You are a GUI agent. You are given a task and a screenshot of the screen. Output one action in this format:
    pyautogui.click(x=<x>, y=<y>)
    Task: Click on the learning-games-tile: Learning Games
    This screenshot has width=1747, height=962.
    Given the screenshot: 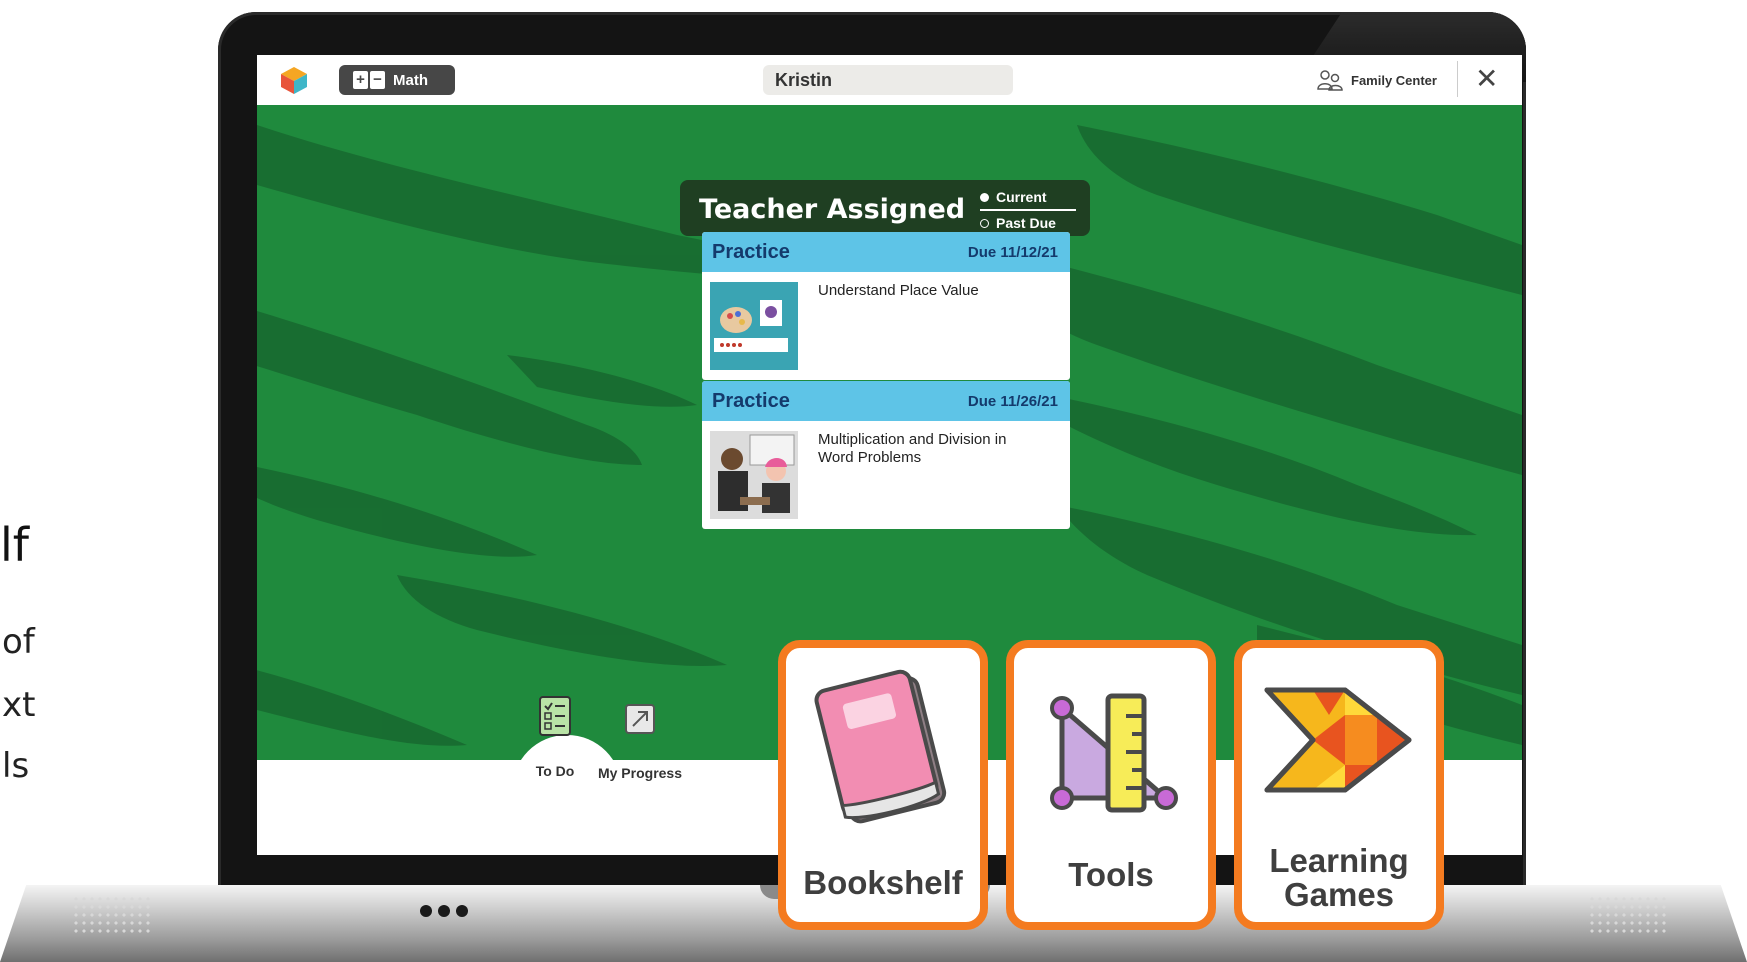 What is the action you would take?
    pyautogui.click(x=1339, y=785)
    